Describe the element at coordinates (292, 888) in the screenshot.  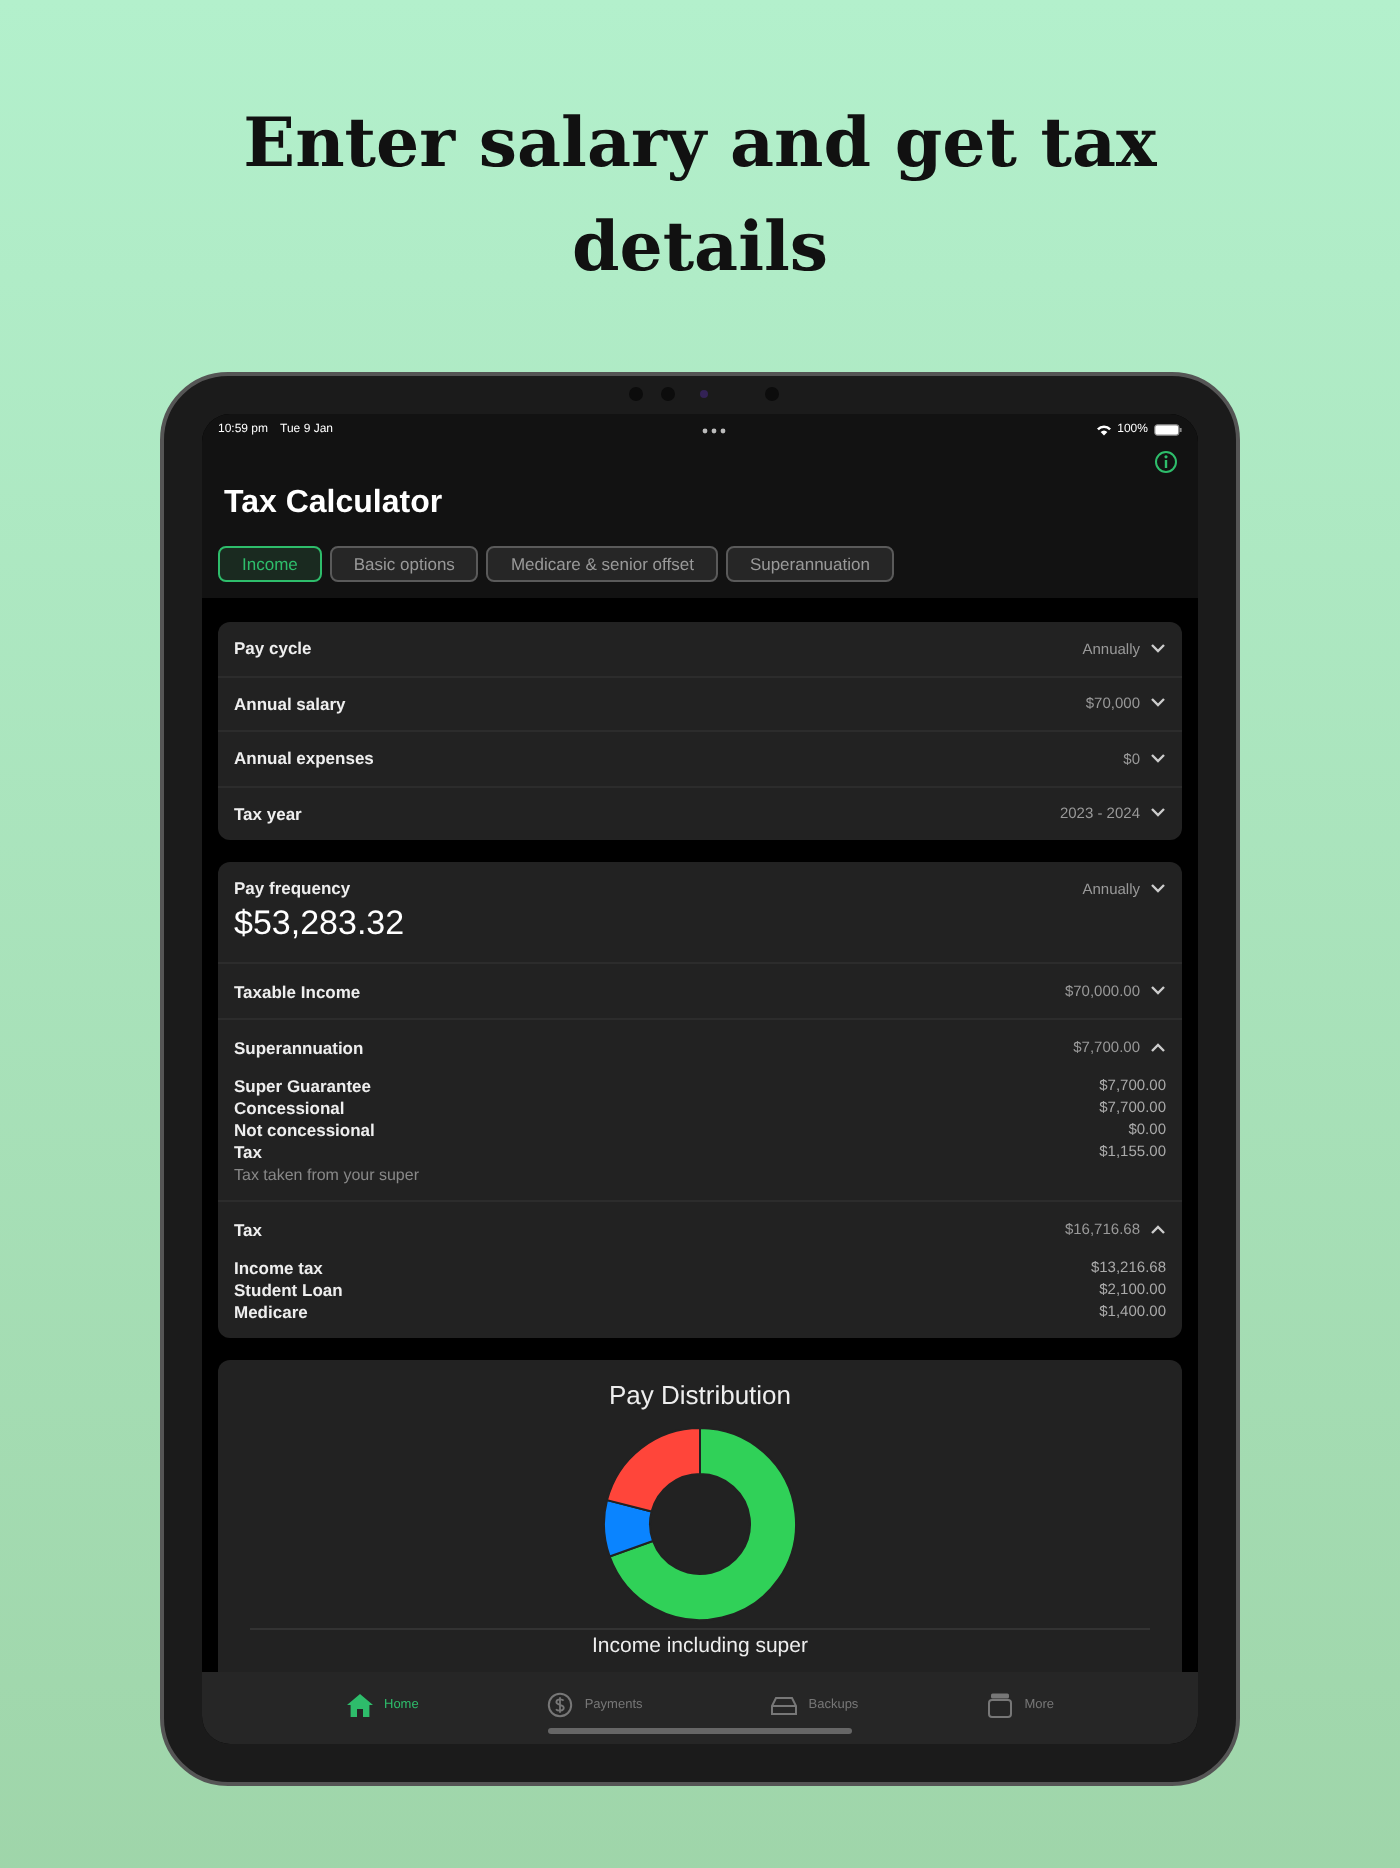
I see `row-label: Pay frequency` at that location.